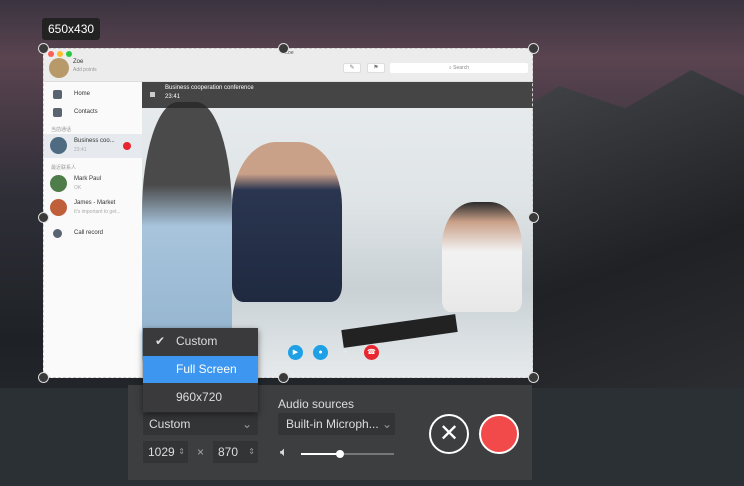 This screenshot has width=744, height=486. Describe the element at coordinates (43, 377) in the screenshot. I see `resize-handle-sw` at that location.